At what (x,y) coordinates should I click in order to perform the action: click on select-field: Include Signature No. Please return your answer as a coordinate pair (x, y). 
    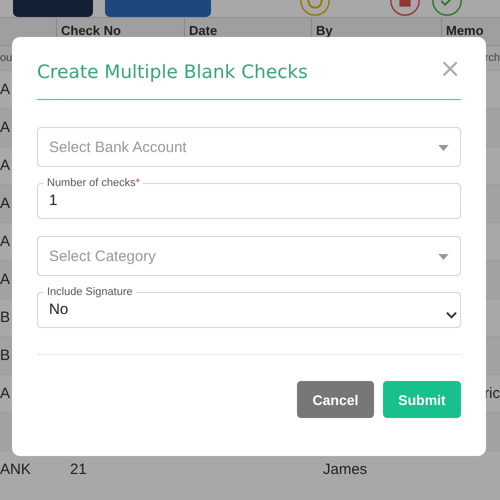
    Looking at the image, I should click on (249, 307).